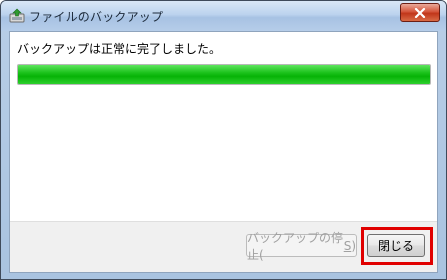 The width and height of the screenshot is (447, 280). I want to click on window-title: ファイルのバックアップ, so click(96, 17).